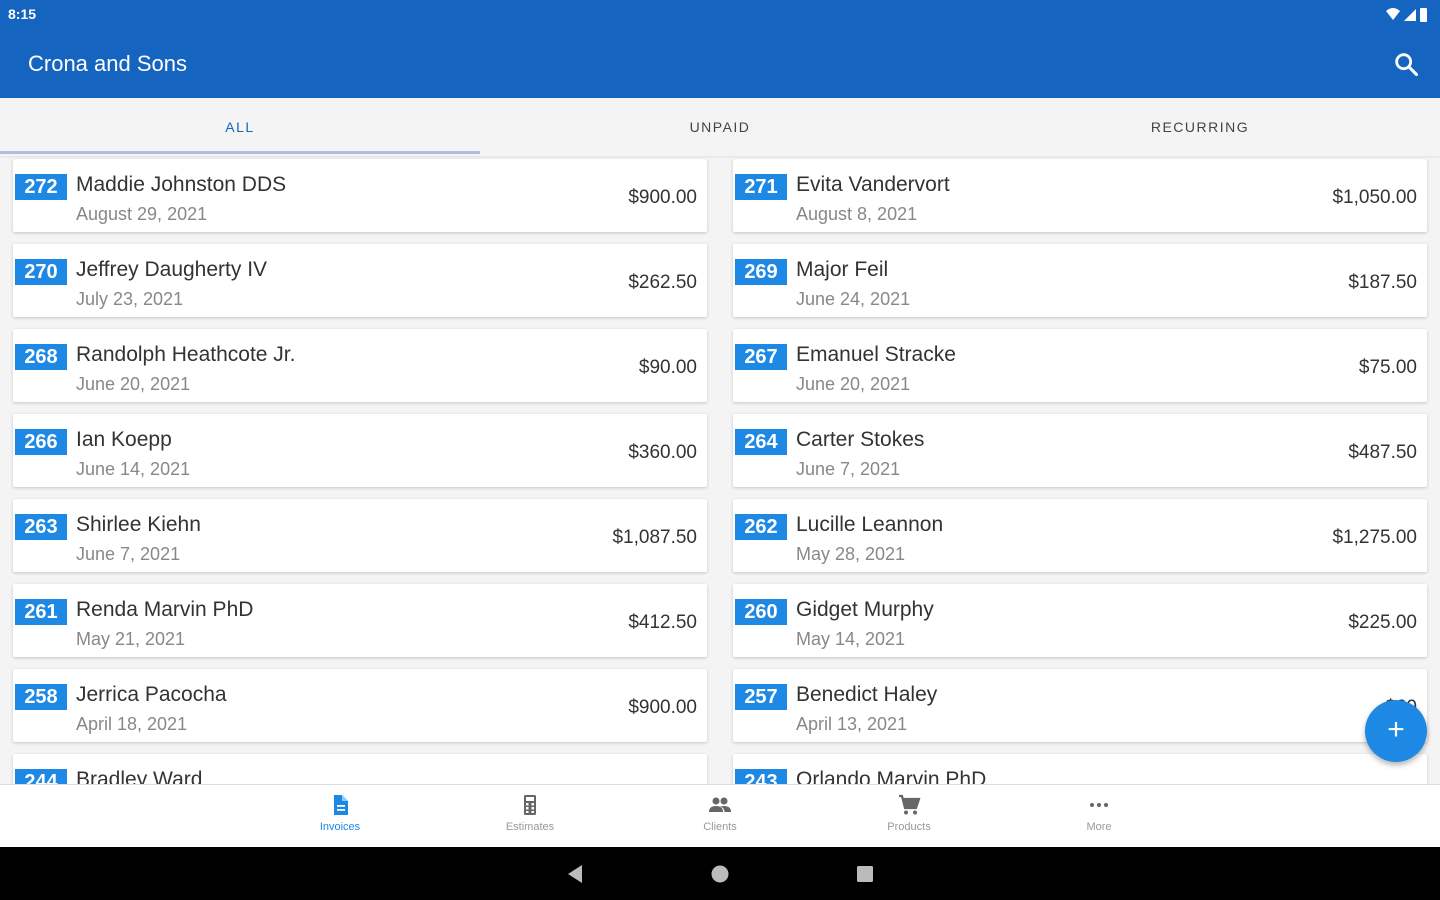  What do you see at coordinates (1387, 367) in the screenshot?
I see `invoice-amount: $75.00` at bounding box center [1387, 367].